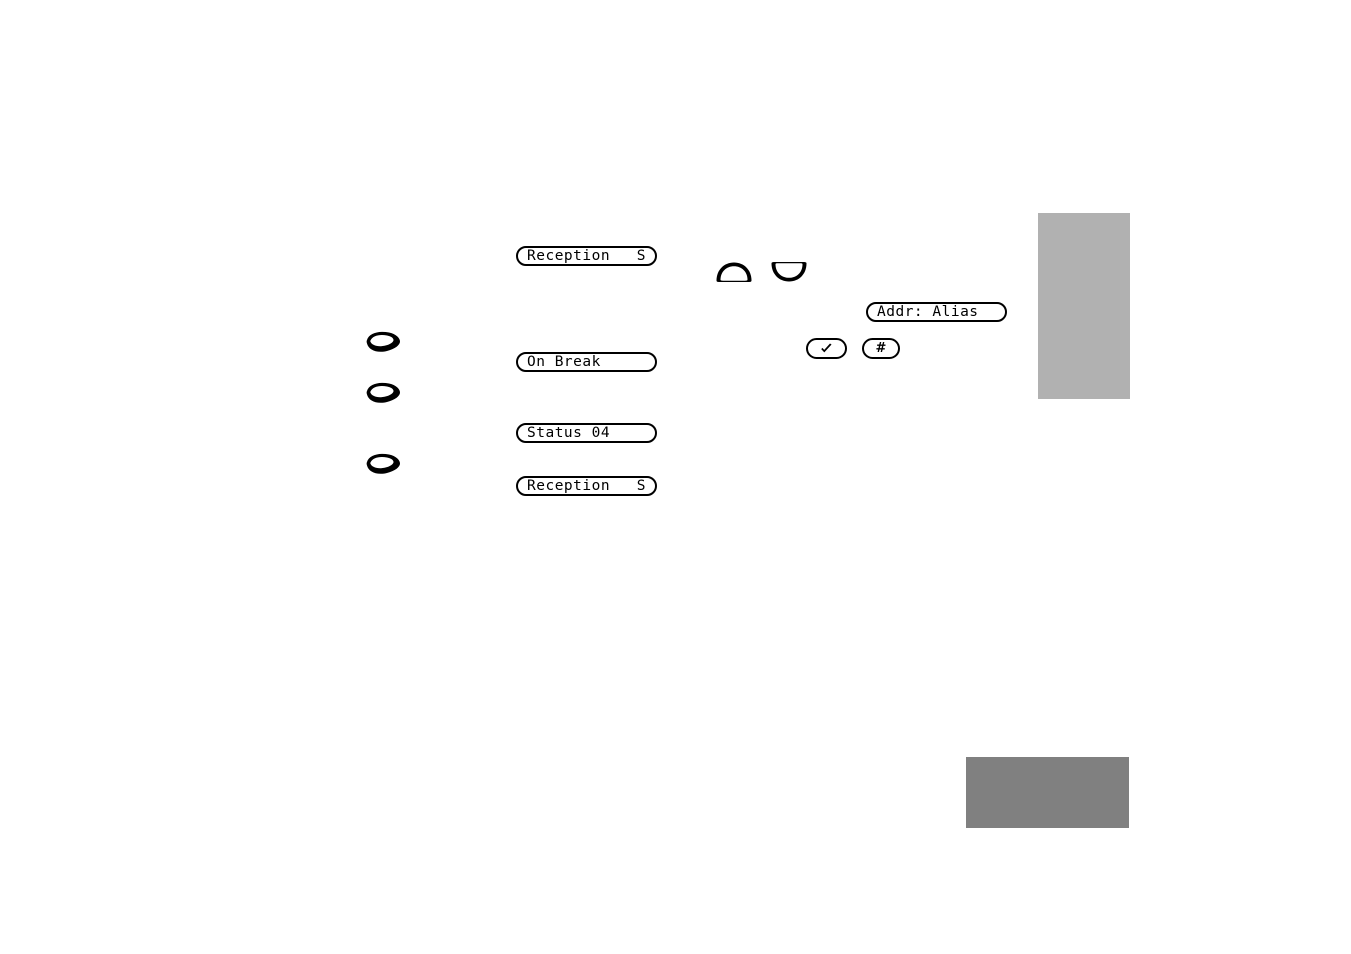  I want to click on check-icon, so click(826, 348).